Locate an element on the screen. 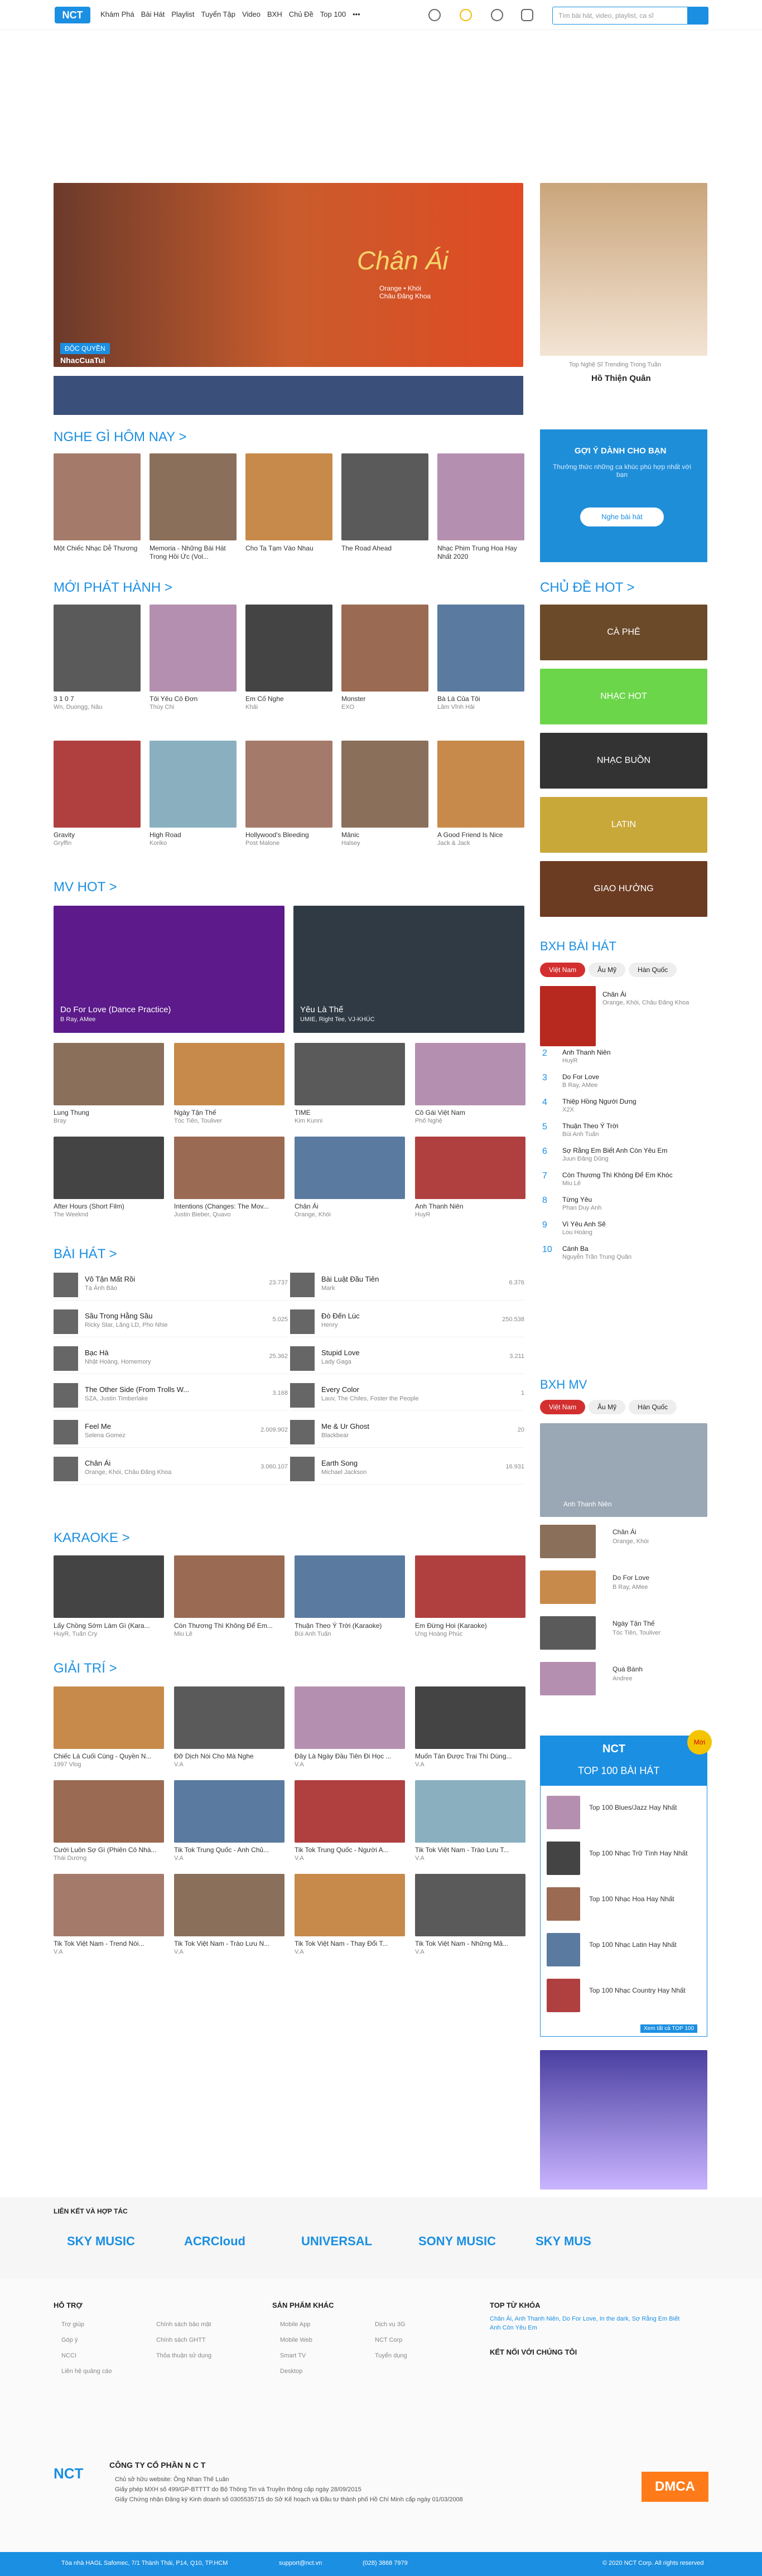  section-new: MỚI PHÁT HÀNH > is located at coordinates (113, 588).